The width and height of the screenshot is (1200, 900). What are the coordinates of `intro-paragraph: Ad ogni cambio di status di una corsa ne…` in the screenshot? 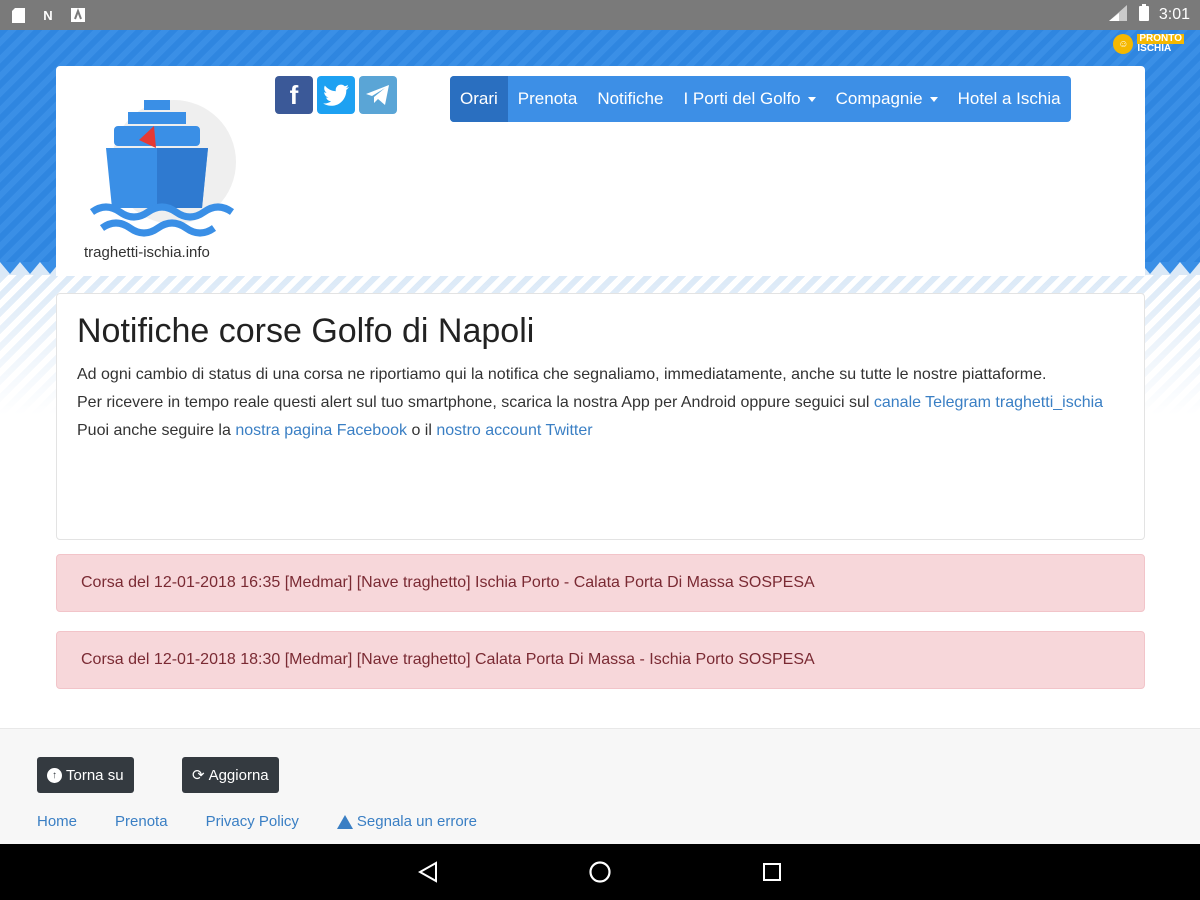 It's located at (562, 374).